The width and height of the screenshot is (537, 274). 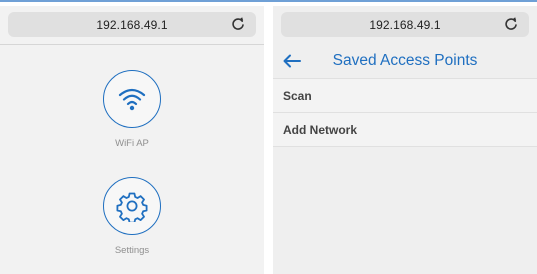 I want to click on wifi-ap-tile: WiFi AP, so click(x=132, y=109).